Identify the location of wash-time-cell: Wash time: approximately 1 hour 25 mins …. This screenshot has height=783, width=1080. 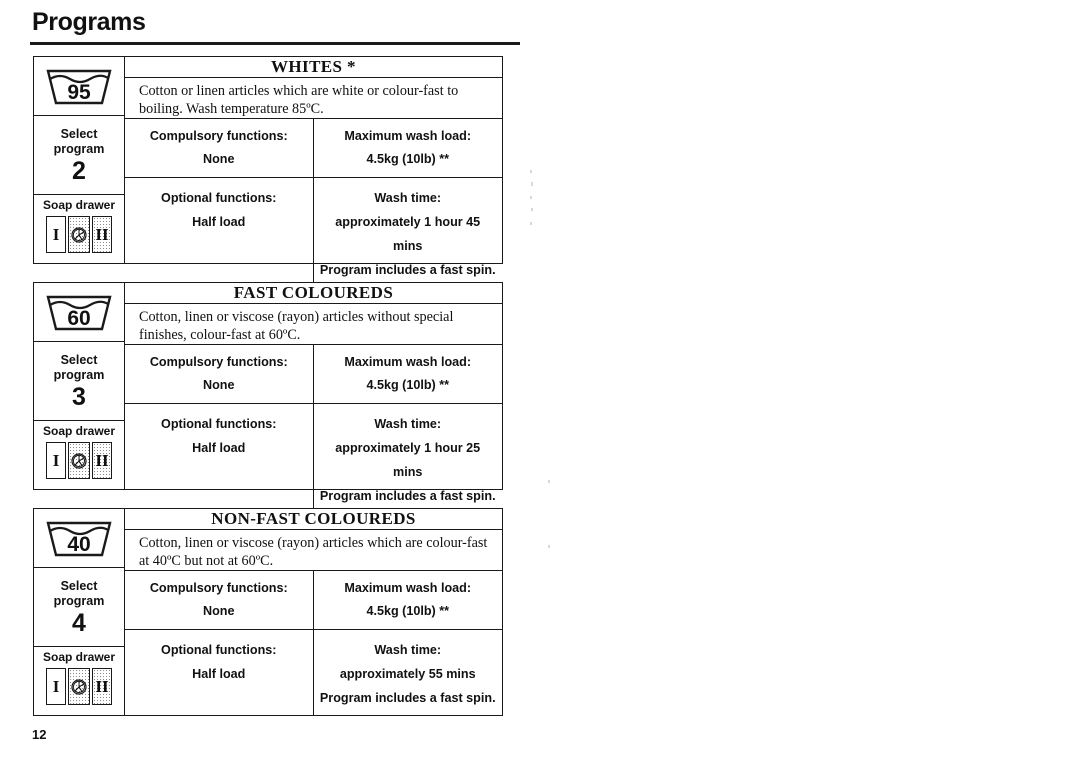
(408, 459).